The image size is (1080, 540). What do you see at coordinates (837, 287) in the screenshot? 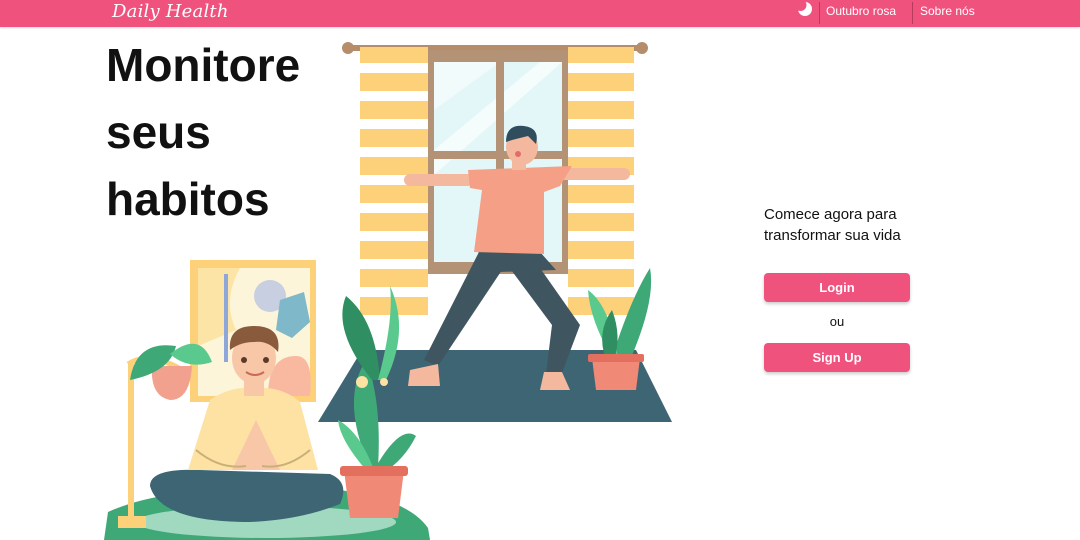
I see `login-button: Login` at bounding box center [837, 287].